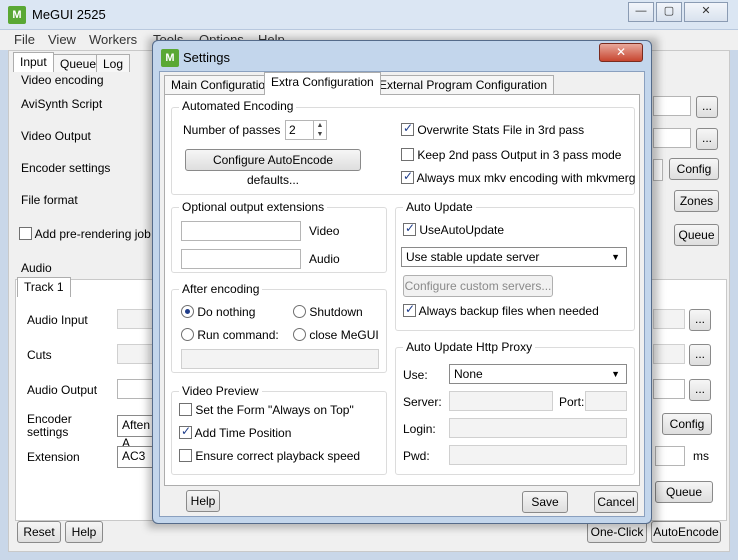 Image resolution: width=738 pixels, height=560 pixels. I want to click on ensure-playback-speed-check-icon, so click(185, 455).